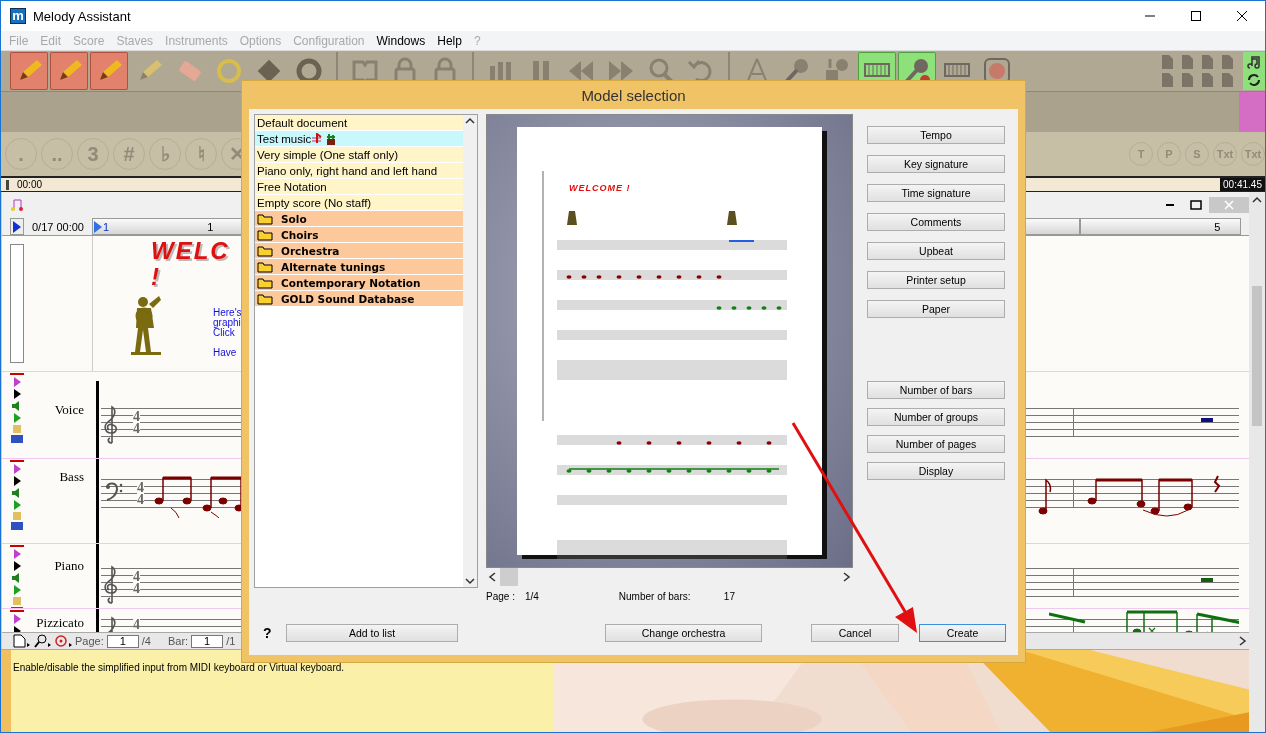 This screenshot has width=1266, height=733. Describe the element at coordinates (18, 16) in the screenshot. I see `app-icon: m` at that location.